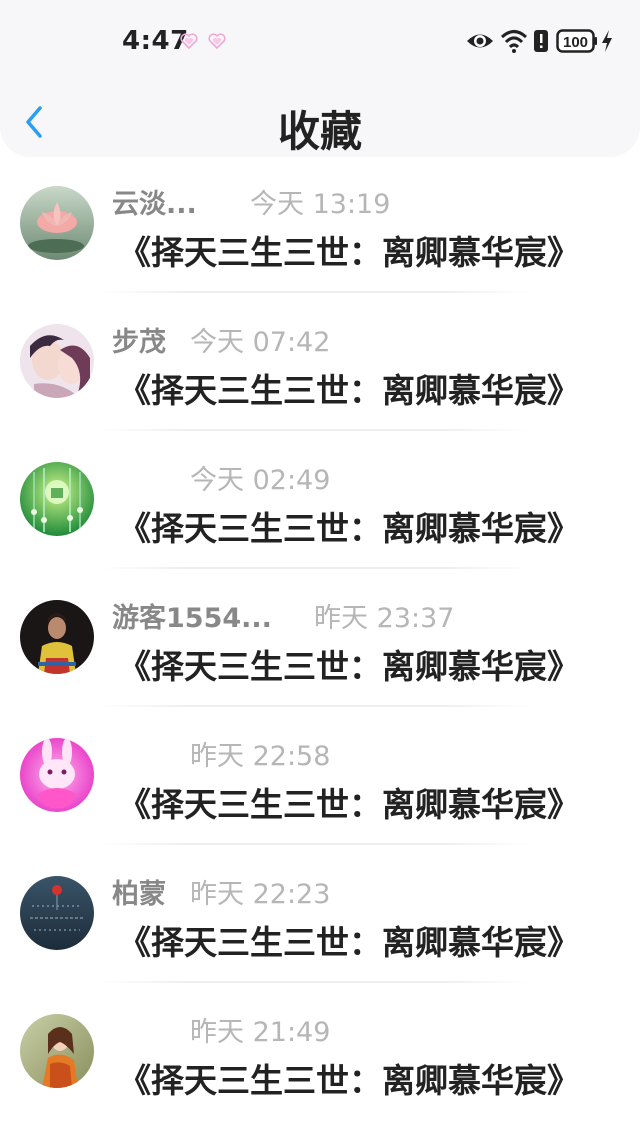  Describe the element at coordinates (139, 894) in the screenshot. I see `user-name: 柏蒙` at that location.